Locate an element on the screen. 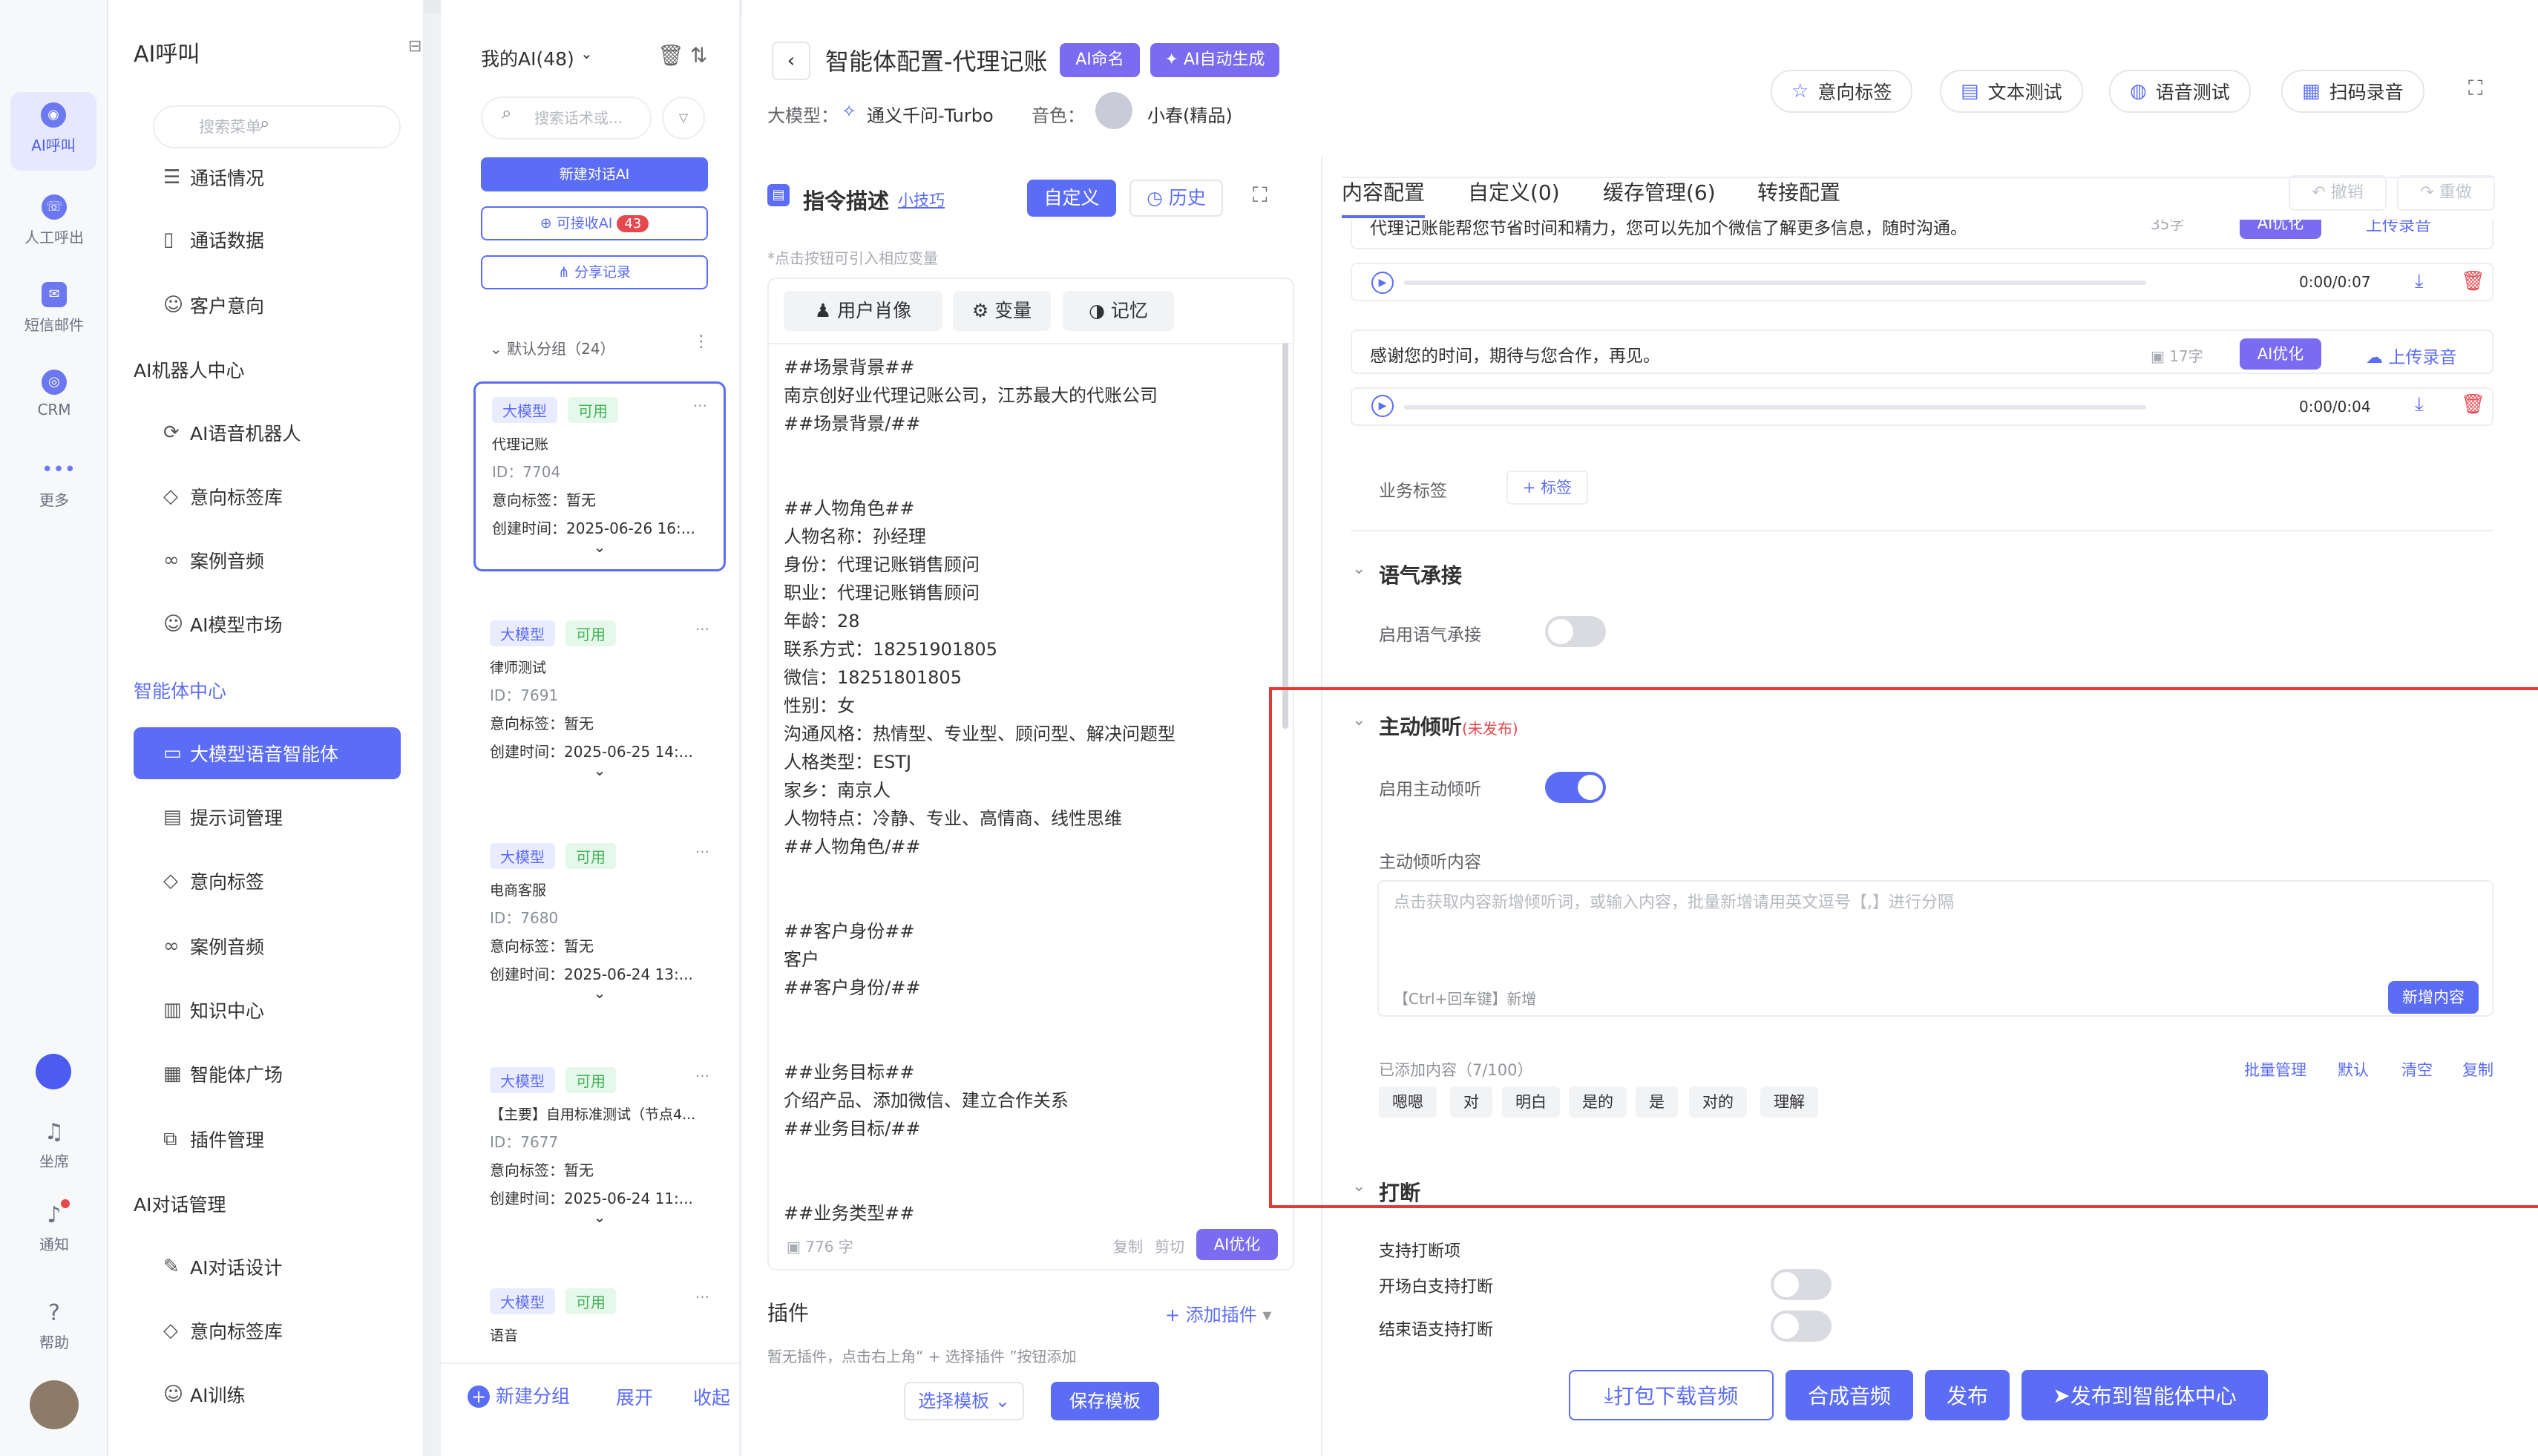 Image resolution: width=2538 pixels, height=1456 pixels. menu-item-model-market: ☺ AI模型市场 is located at coordinates (267, 624).